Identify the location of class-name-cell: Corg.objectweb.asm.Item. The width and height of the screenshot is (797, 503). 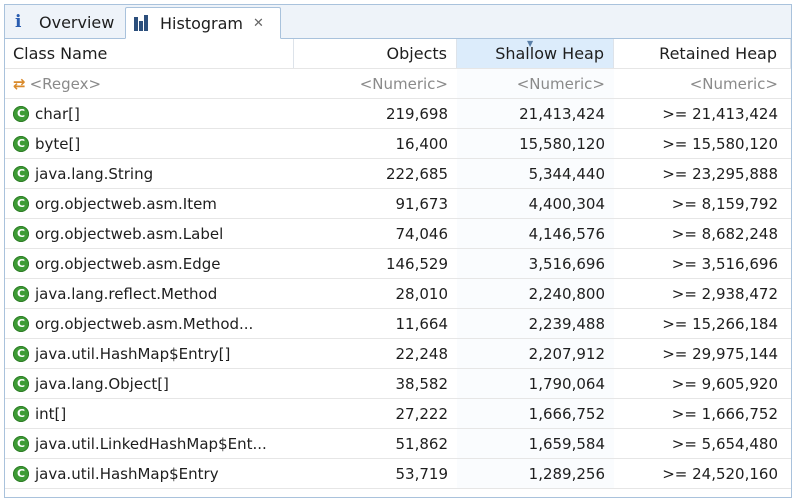
(149, 203).